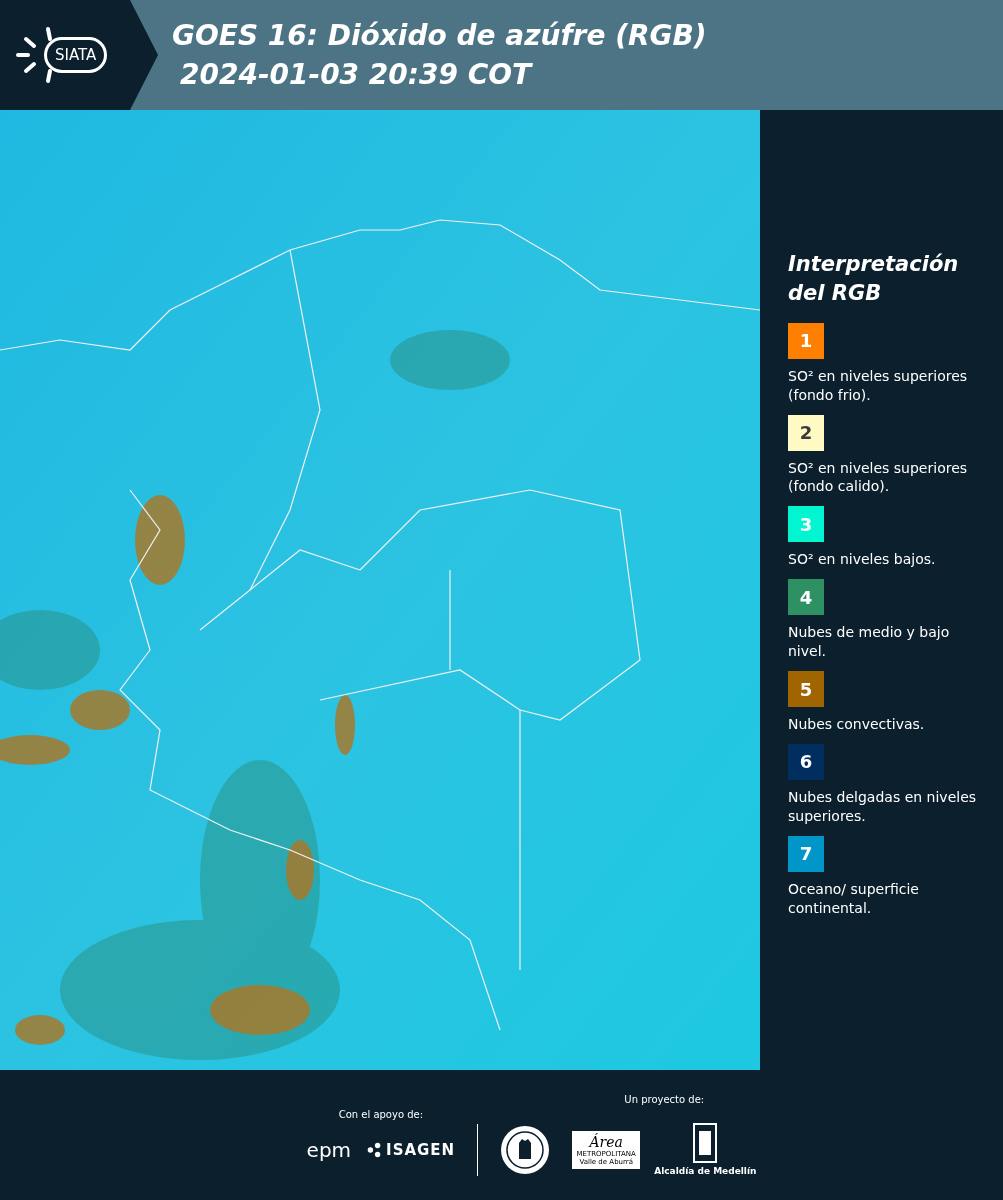  I want to click on legend-swatch: 6, so click(806, 761).